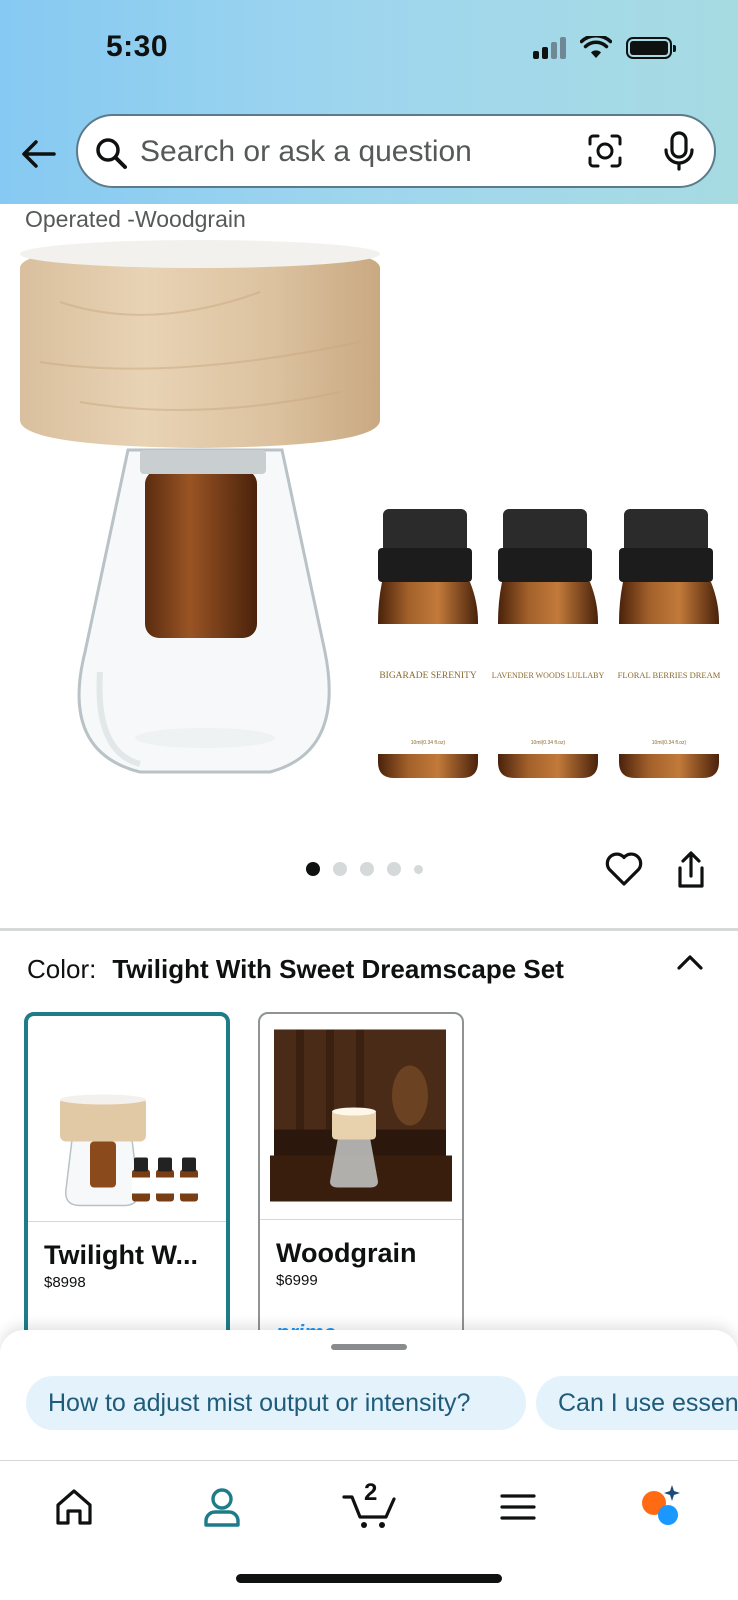 This screenshot has width=738, height=1600. I want to click on home-indicator, so click(369, 1578).